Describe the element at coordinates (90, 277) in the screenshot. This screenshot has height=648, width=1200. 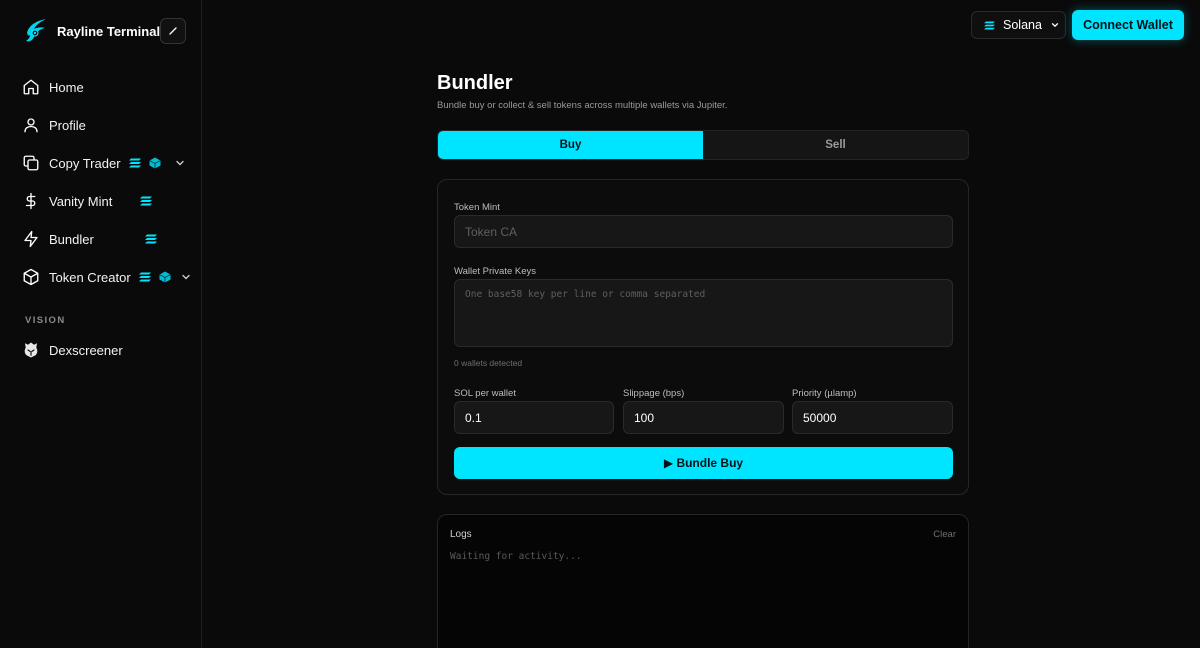
I see `sidebar-item-label: Token Creator` at that location.